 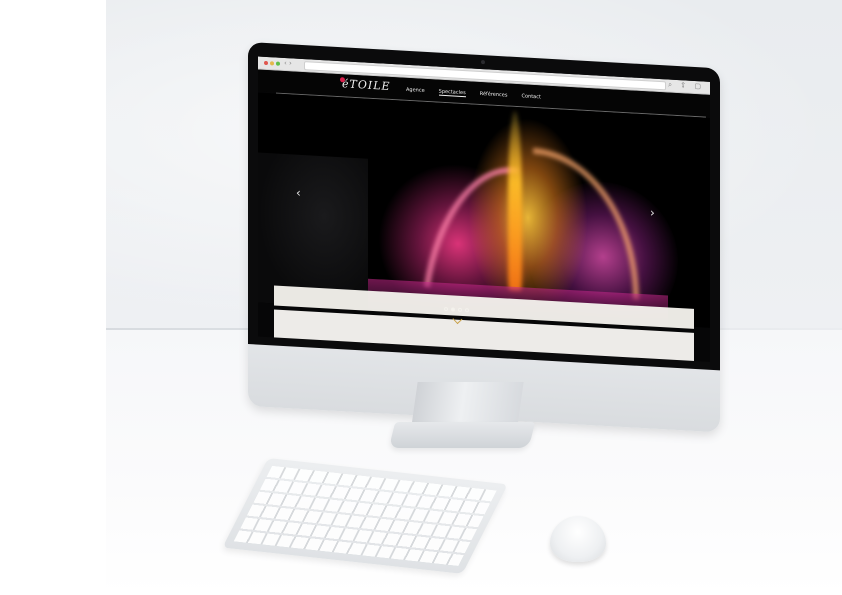 I want to click on mouse, so click(x=578, y=539).